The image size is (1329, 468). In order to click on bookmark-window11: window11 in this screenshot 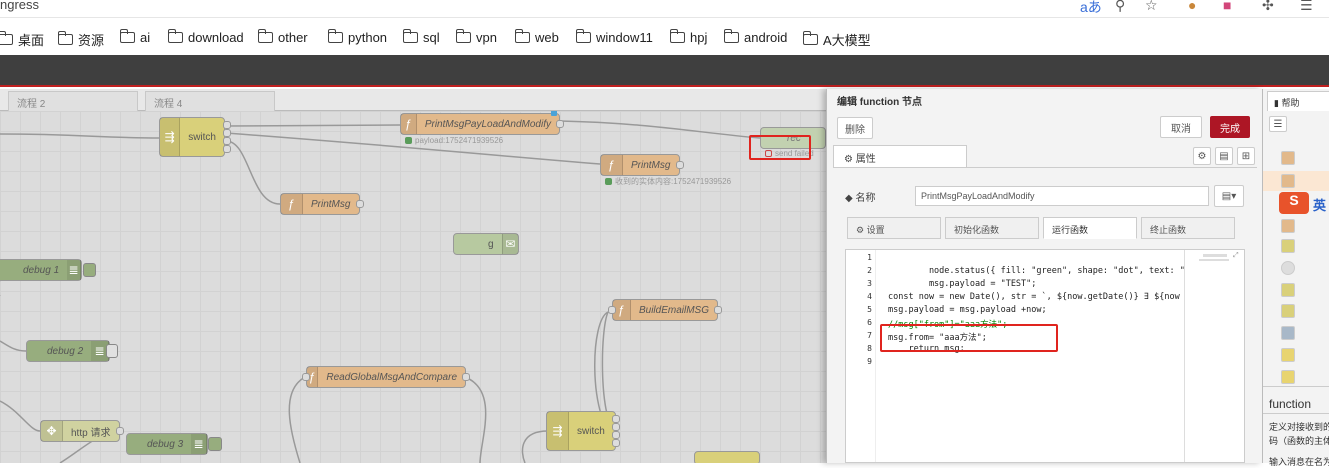, I will do `click(614, 37)`.